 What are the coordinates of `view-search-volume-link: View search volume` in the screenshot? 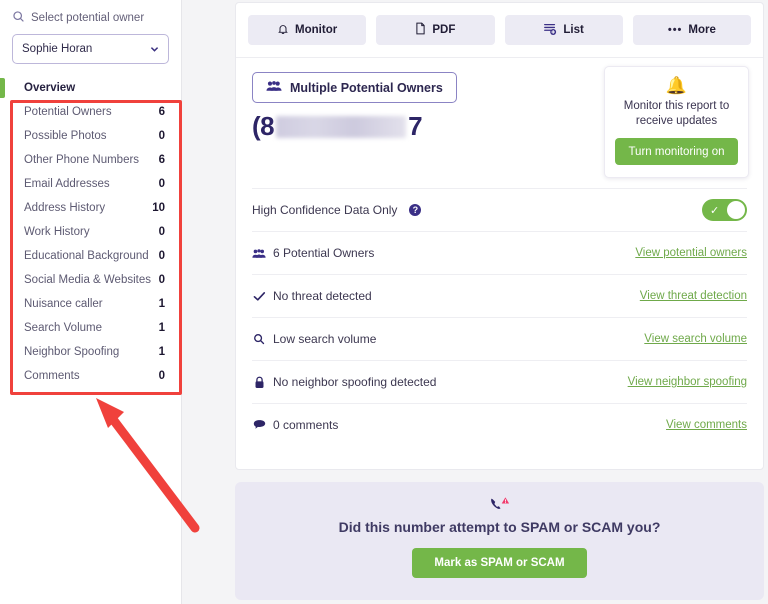 It's located at (695, 339).